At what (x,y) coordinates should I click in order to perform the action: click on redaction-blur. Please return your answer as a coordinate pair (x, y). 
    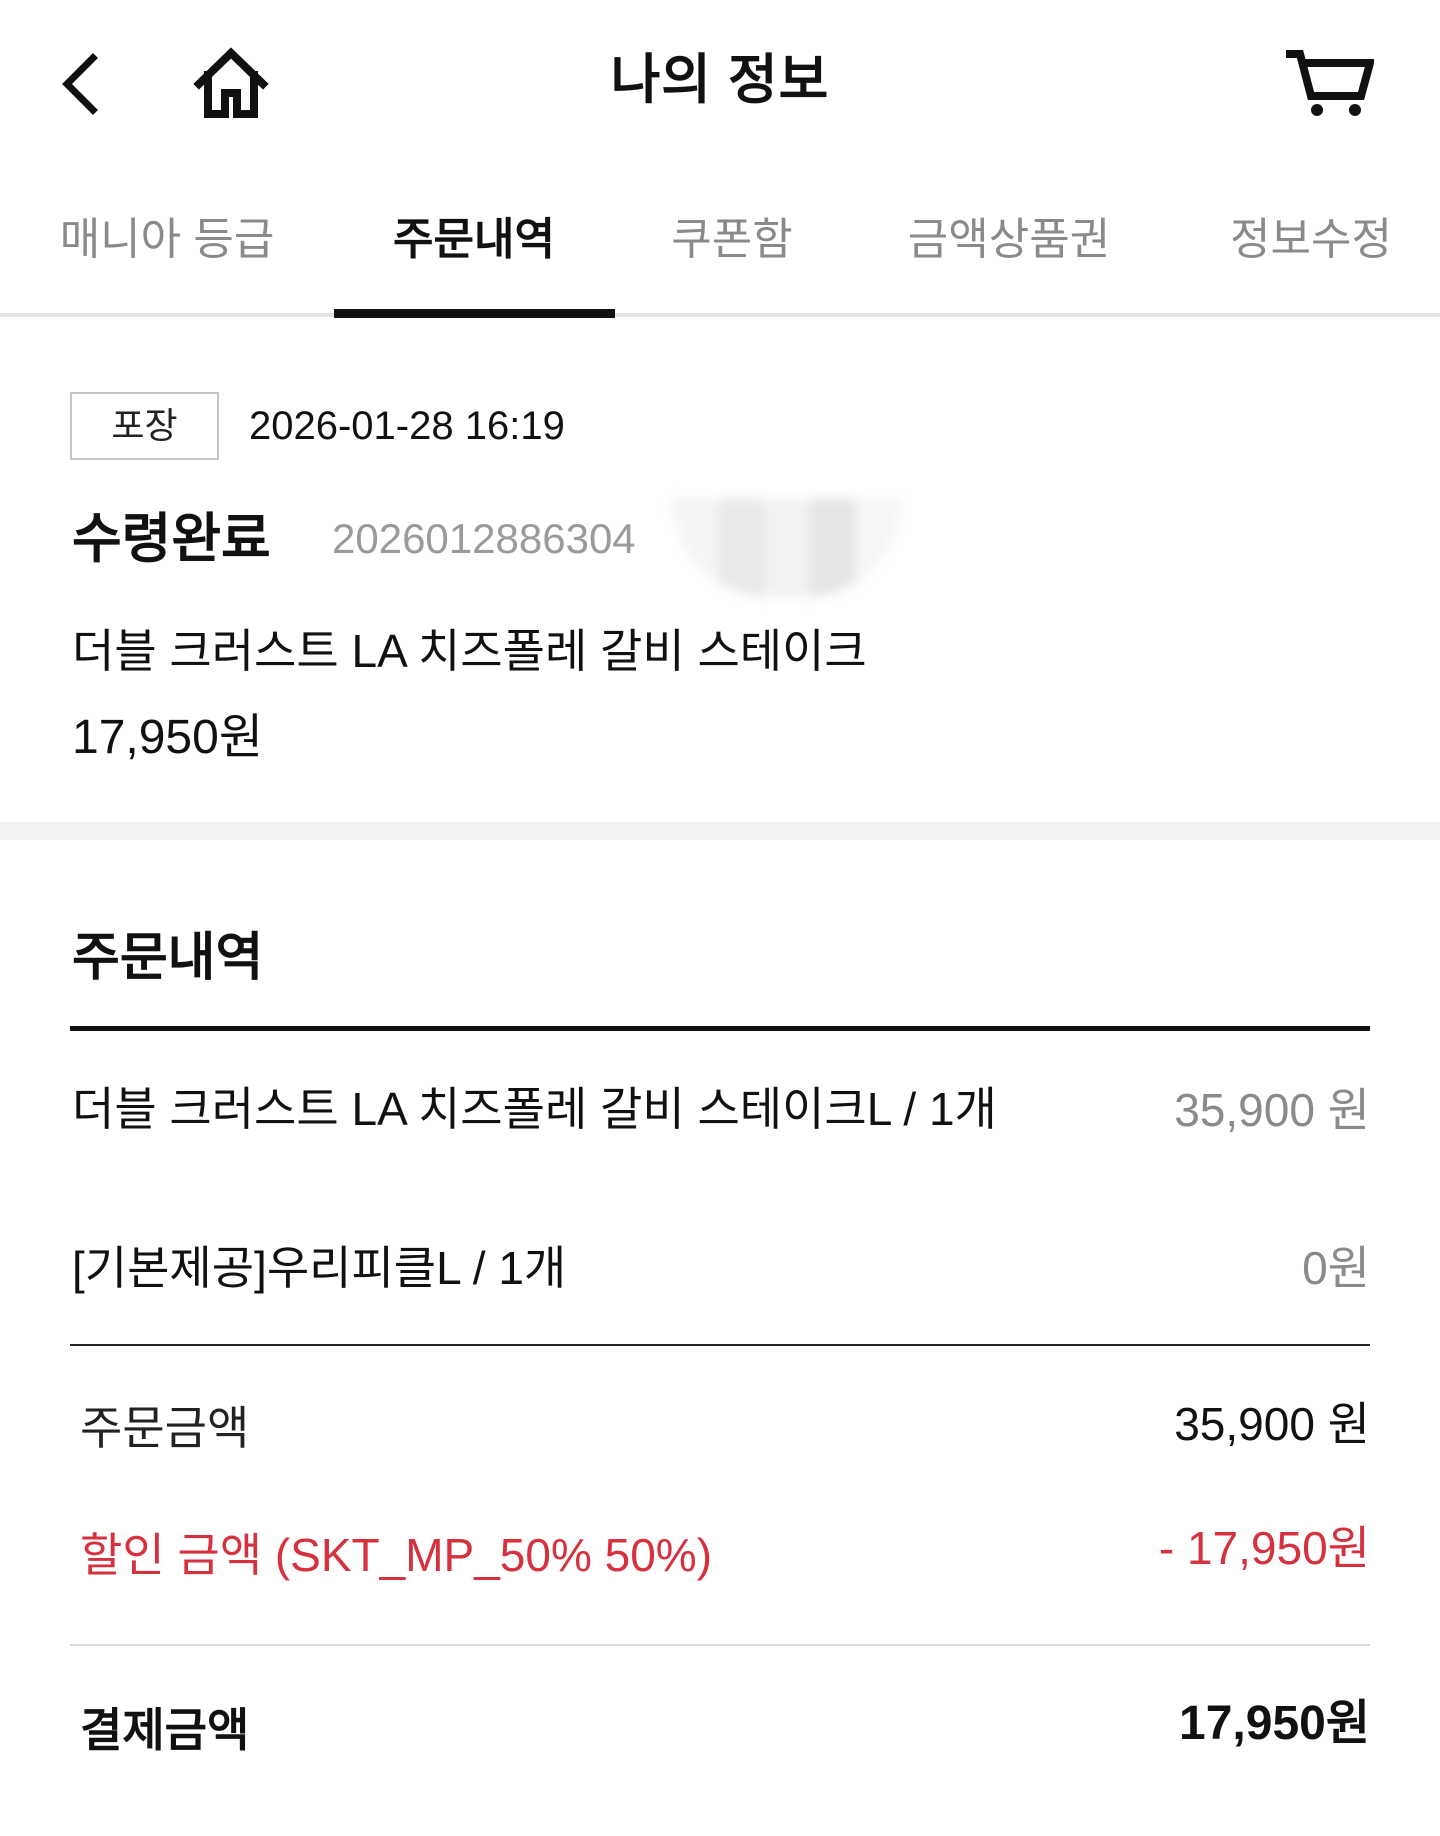
    Looking at the image, I should click on (787, 548).